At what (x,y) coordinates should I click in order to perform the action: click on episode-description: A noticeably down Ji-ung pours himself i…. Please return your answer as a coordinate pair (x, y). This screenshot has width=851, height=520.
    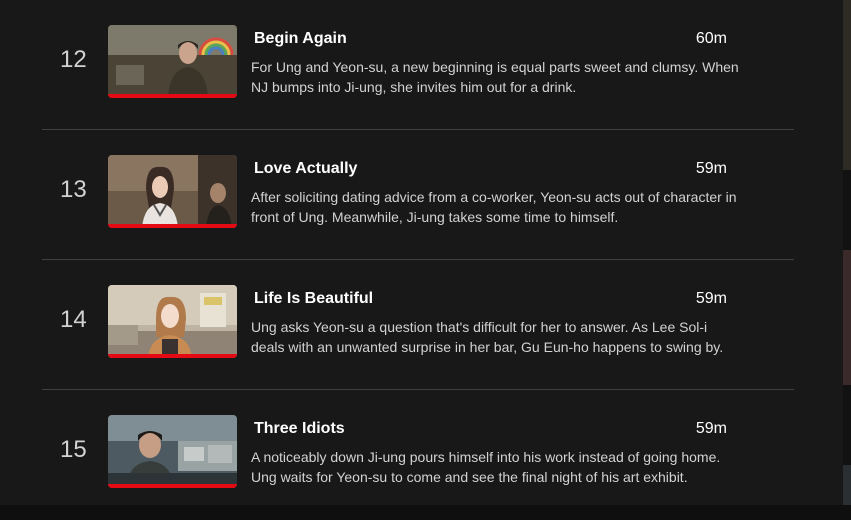
    Looking at the image, I should click on (486, 467).